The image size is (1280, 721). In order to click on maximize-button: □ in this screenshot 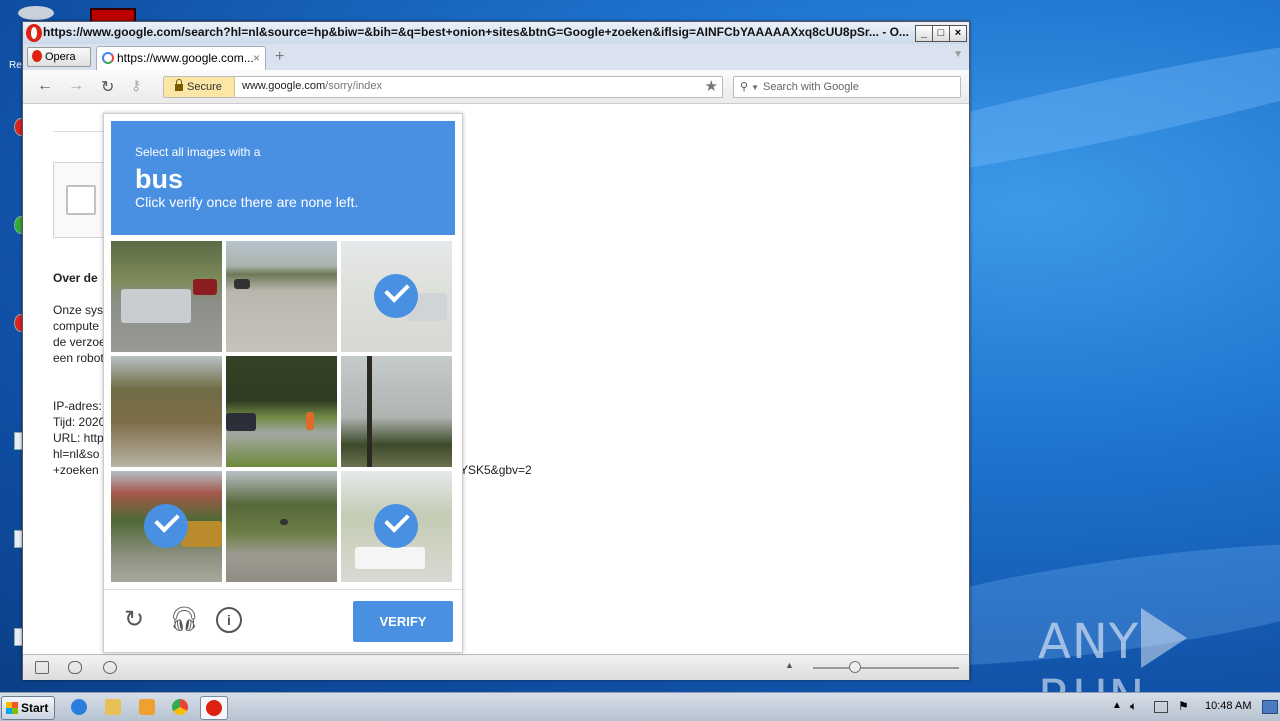, I will do `click(941, 33)`.